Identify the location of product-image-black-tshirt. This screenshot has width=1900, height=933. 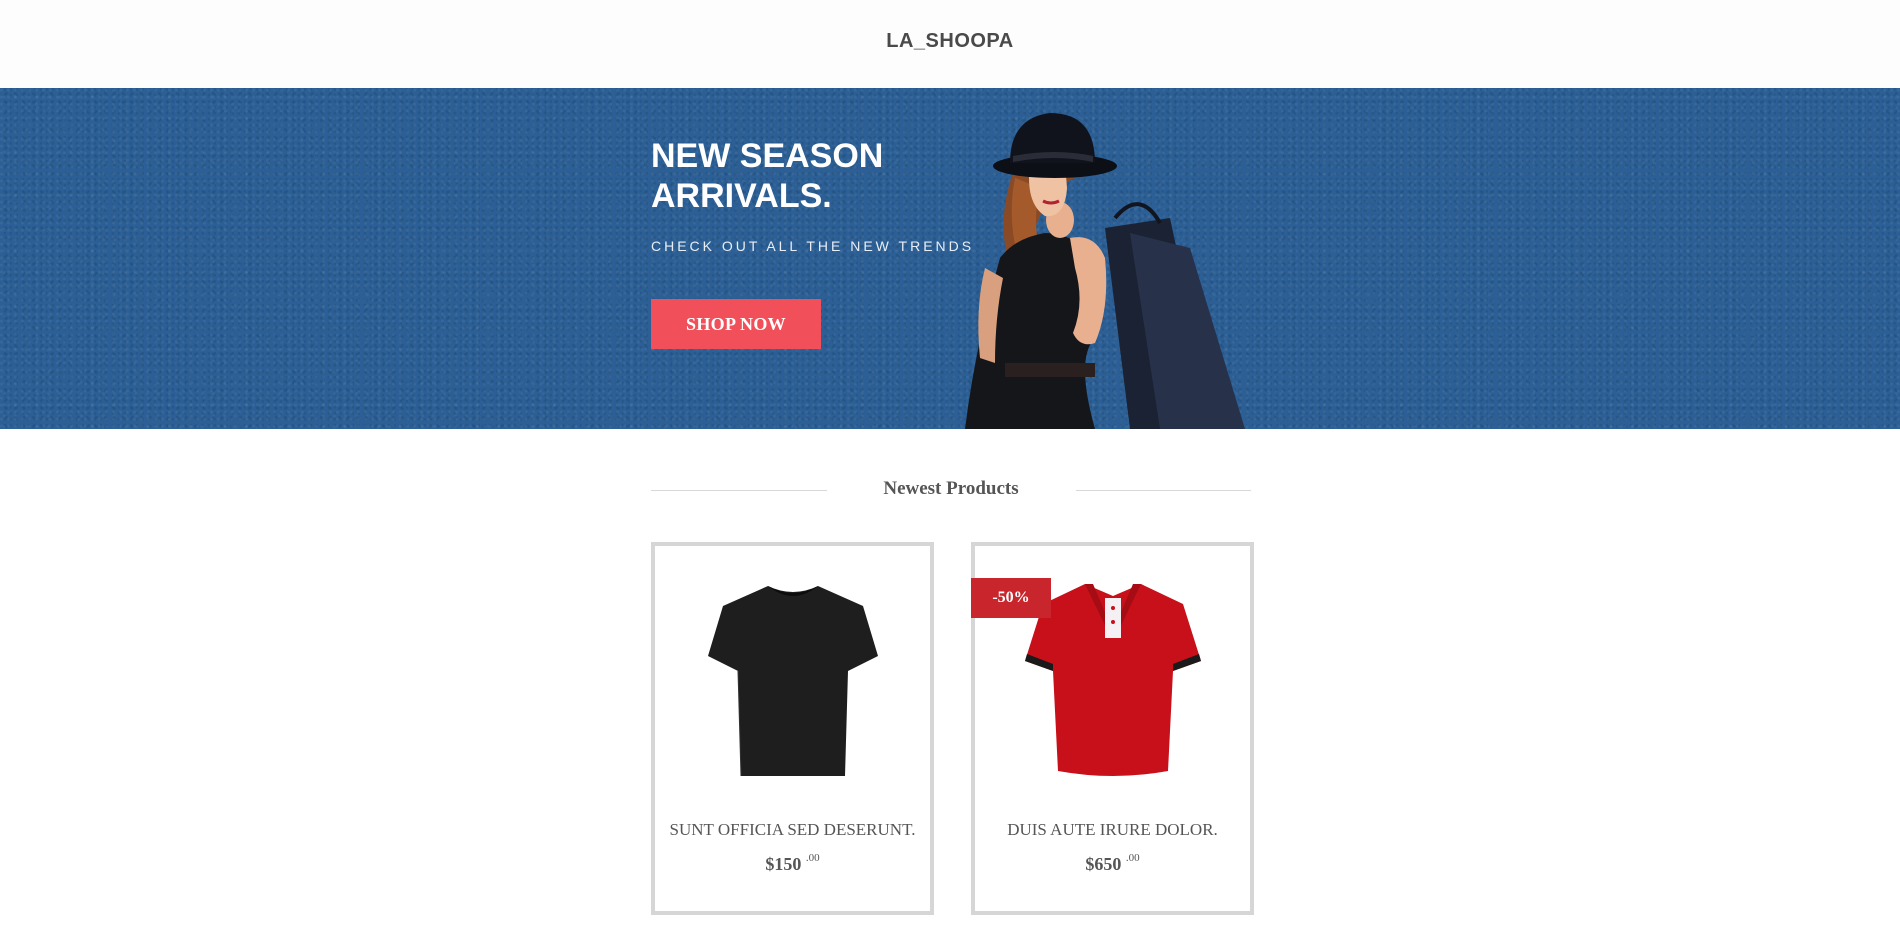
(793, 676).